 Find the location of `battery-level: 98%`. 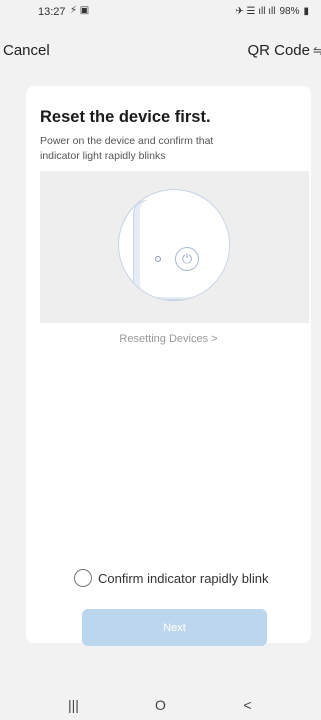

battery-level: 98% is located at coordinates (289, 11).